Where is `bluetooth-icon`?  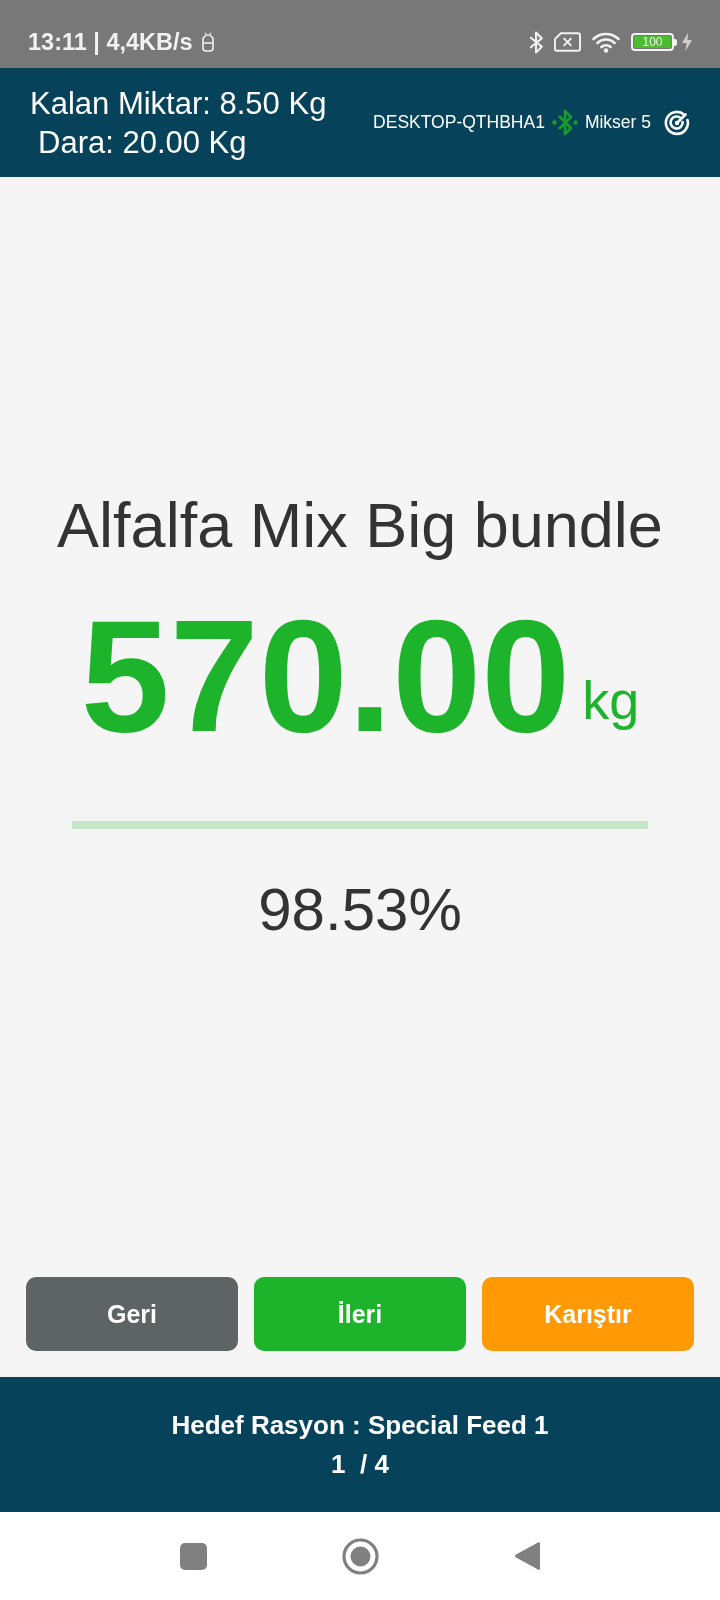 bluetooth-icon is located at coordinates (536, 42).